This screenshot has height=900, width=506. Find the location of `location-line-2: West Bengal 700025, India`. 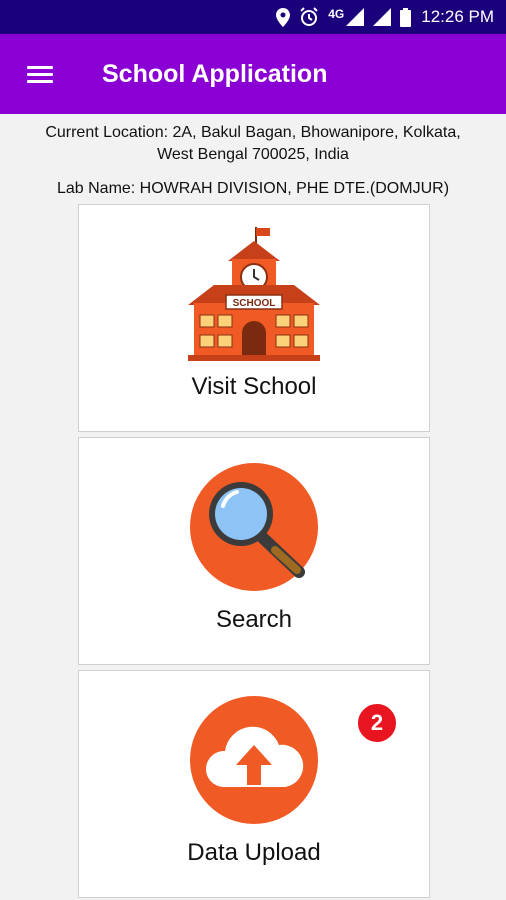

location-line-2: West Bengal 700025, India is located at coordinates (253, 154).